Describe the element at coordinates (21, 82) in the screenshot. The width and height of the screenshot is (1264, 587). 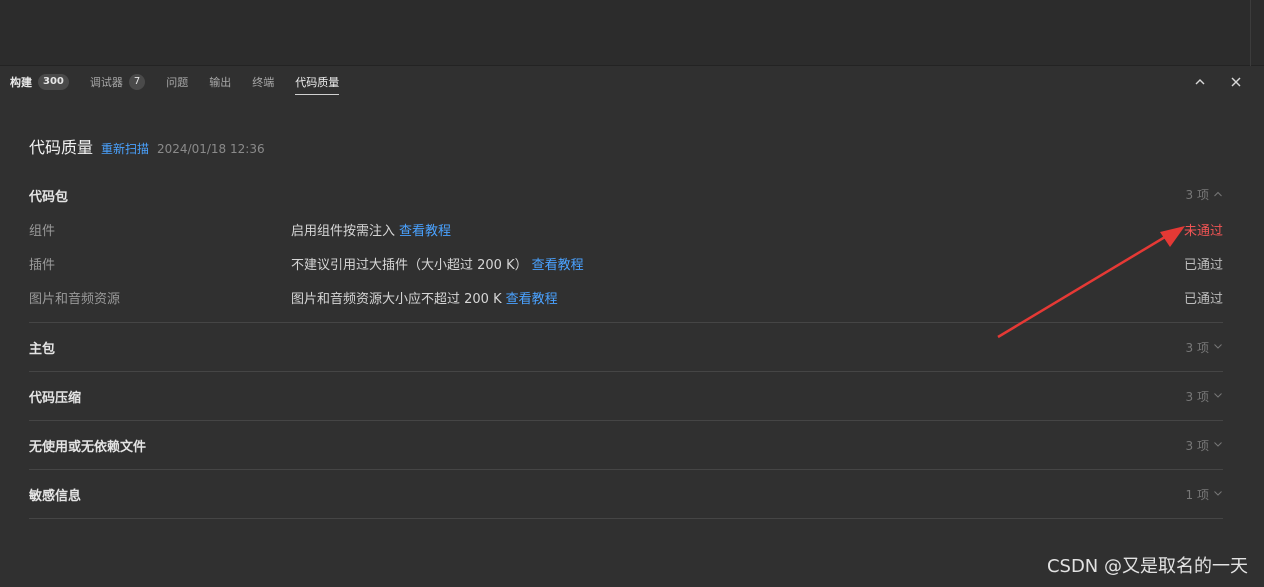
I see `tab-label: 构建` at that location.